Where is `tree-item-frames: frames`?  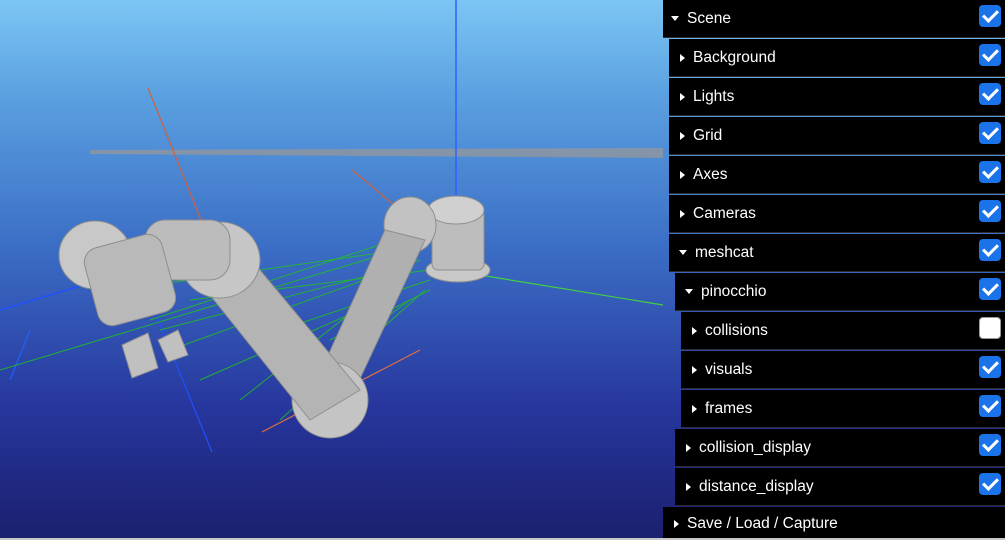 tree-item-frames: frames is located at coordinates (843, 409).